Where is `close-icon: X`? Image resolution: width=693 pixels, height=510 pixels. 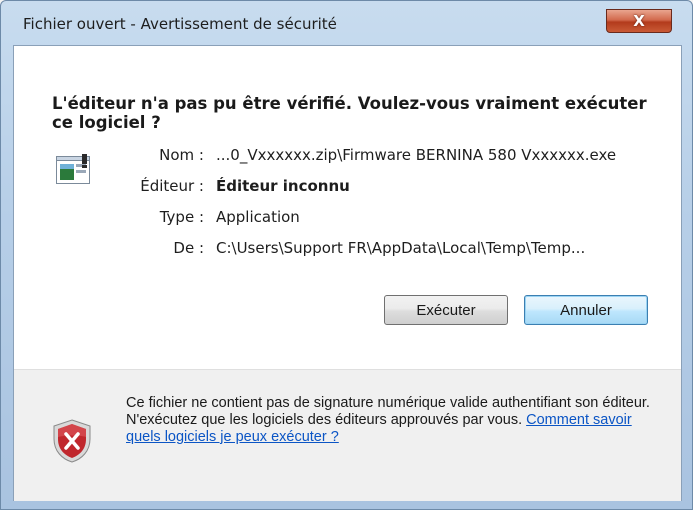 close-icon: X is located at coordinates (639, 21).